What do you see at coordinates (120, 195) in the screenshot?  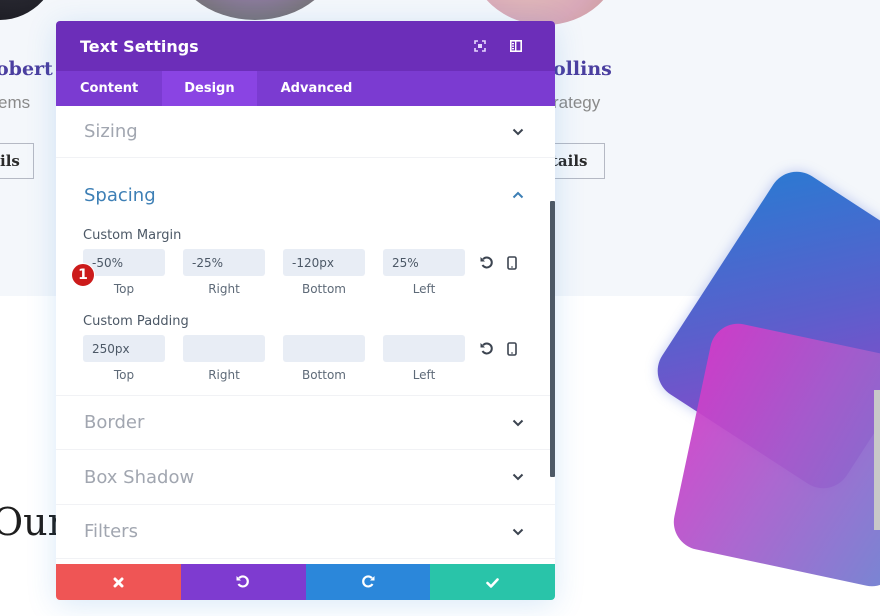 I see `spacing-title: Spacing` at bounding box center [120, 195].